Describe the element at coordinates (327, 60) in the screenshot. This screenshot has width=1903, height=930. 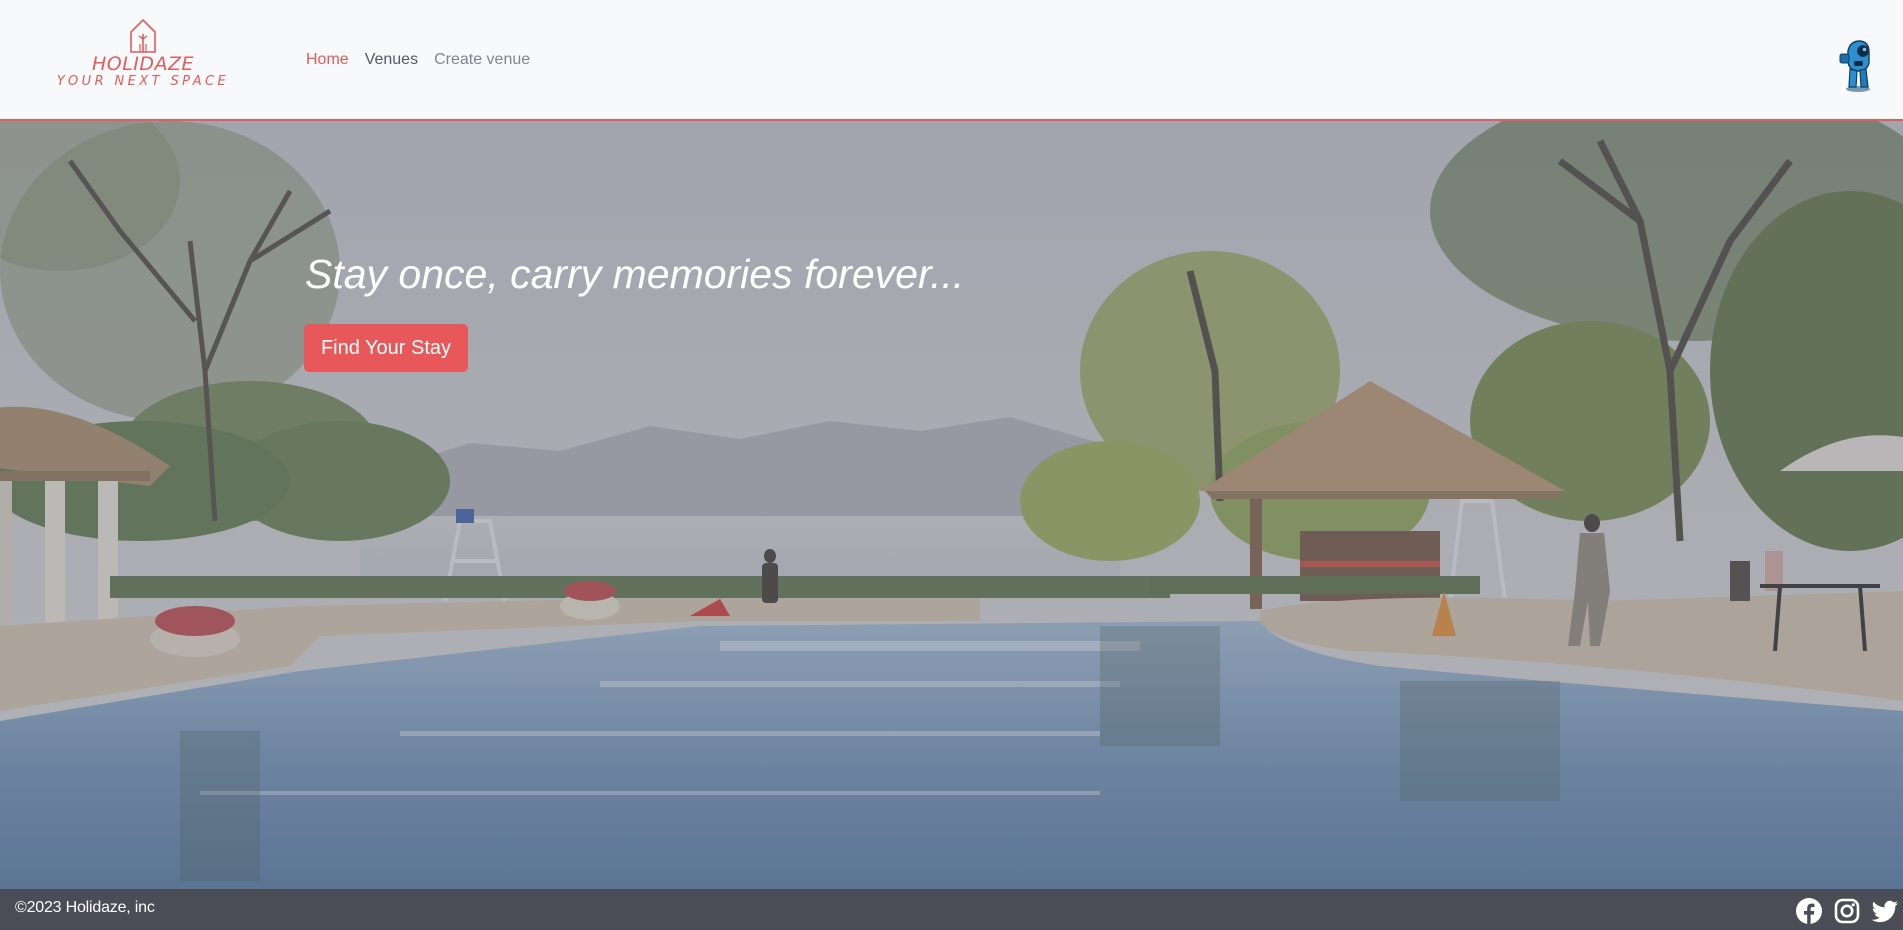
I see `nav-home-link: Home` at that location.